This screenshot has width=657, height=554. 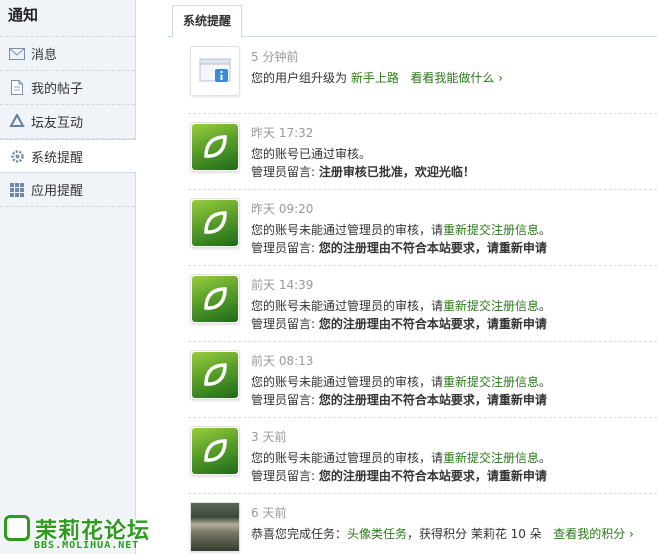 I want to click on sidebar-item-label: 系统提醒, so click(x=57, y=158).